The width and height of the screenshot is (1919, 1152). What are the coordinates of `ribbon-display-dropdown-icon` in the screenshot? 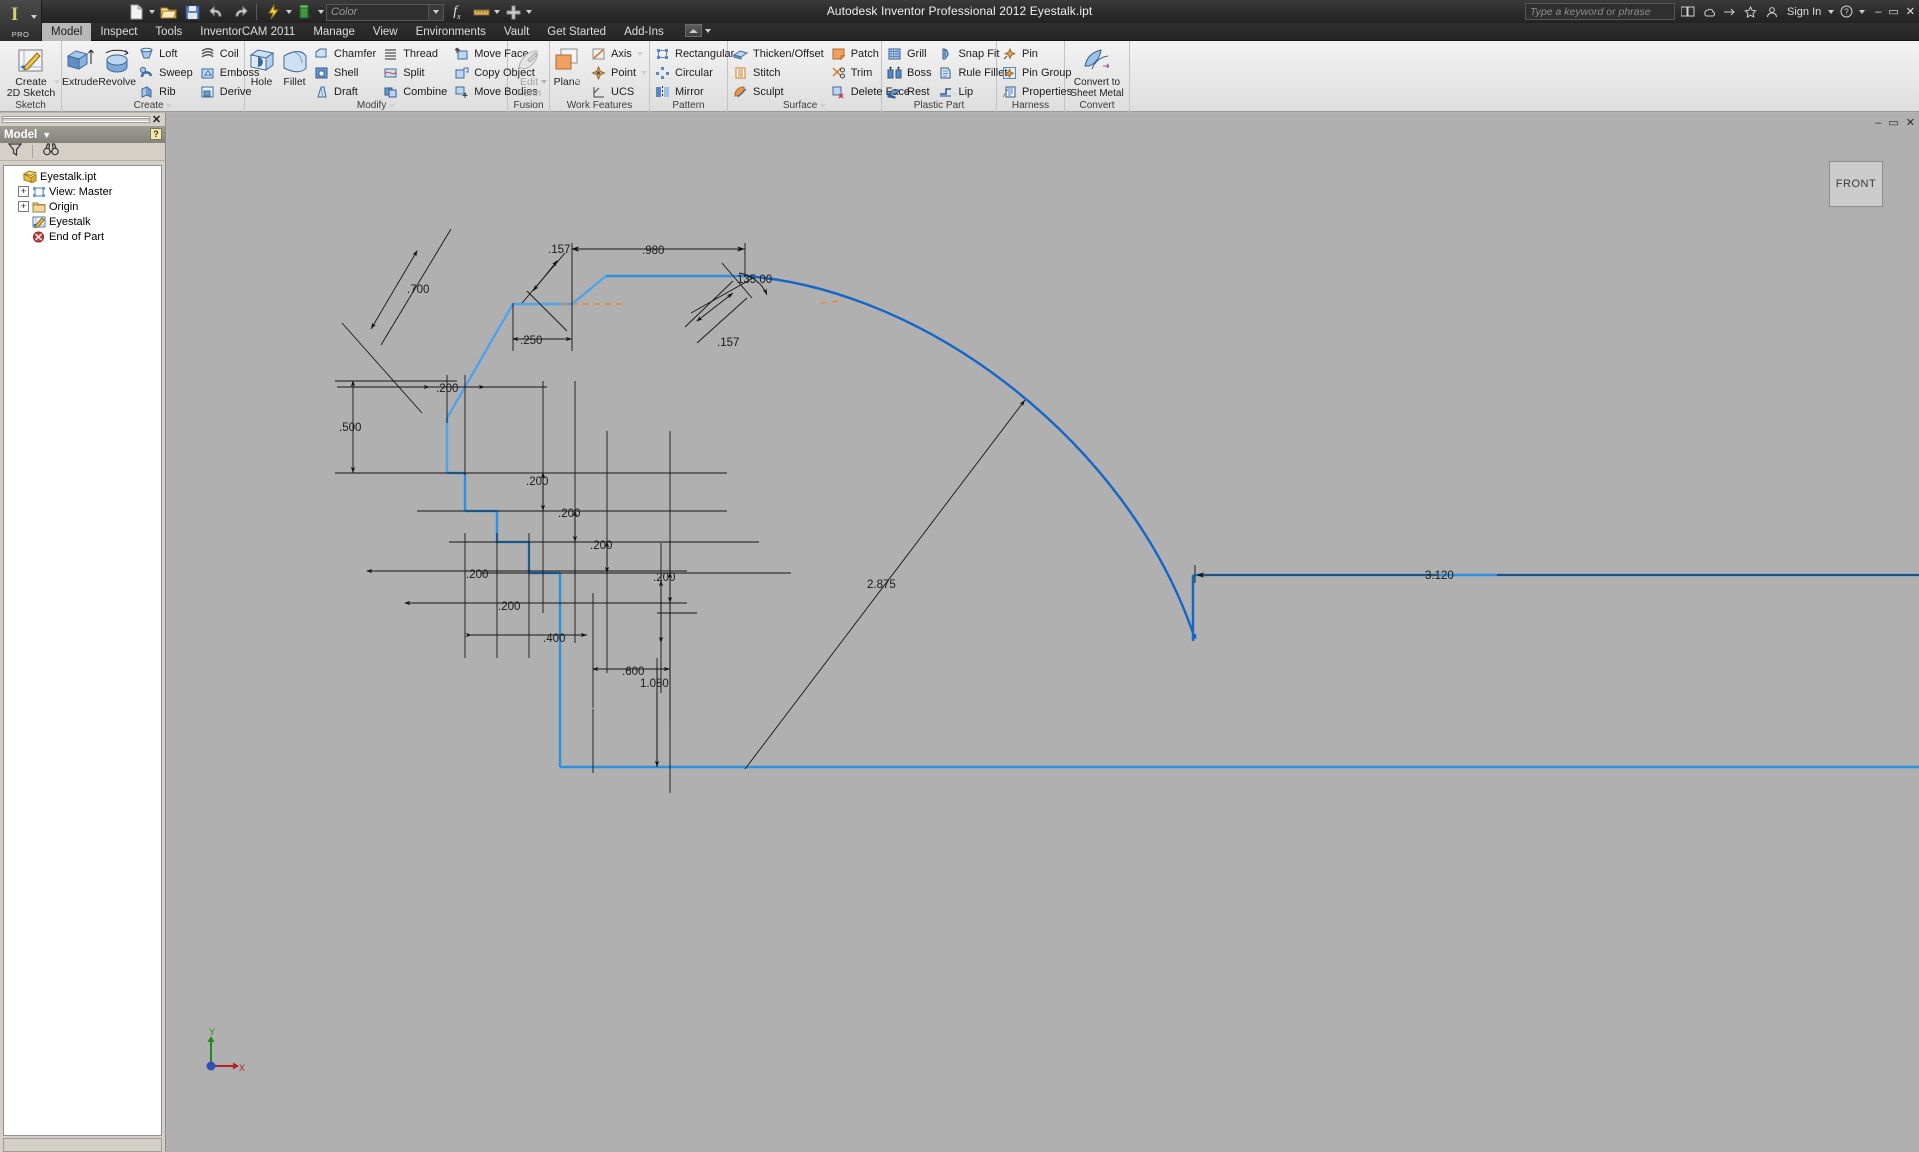 It's located at (708, 30).